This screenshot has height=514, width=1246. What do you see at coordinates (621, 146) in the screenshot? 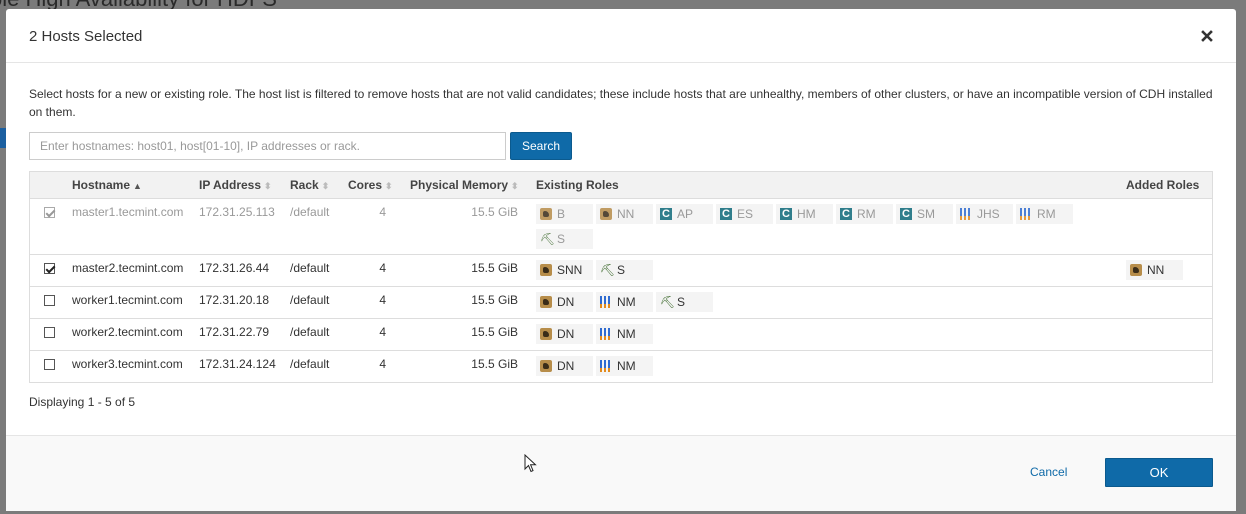
I see `search-row: Search` at bounding box center [621, 146].